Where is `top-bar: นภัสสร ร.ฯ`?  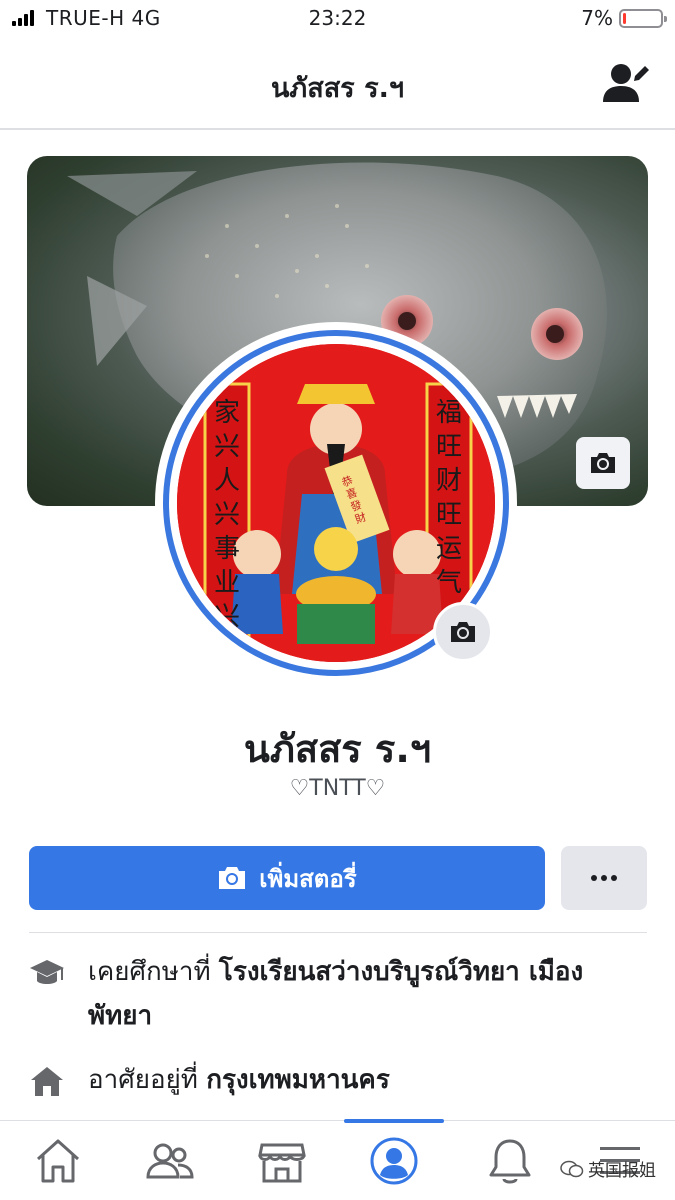 top-bar: นภัสสร ร.ฯ is located at coordinates (337, 87).